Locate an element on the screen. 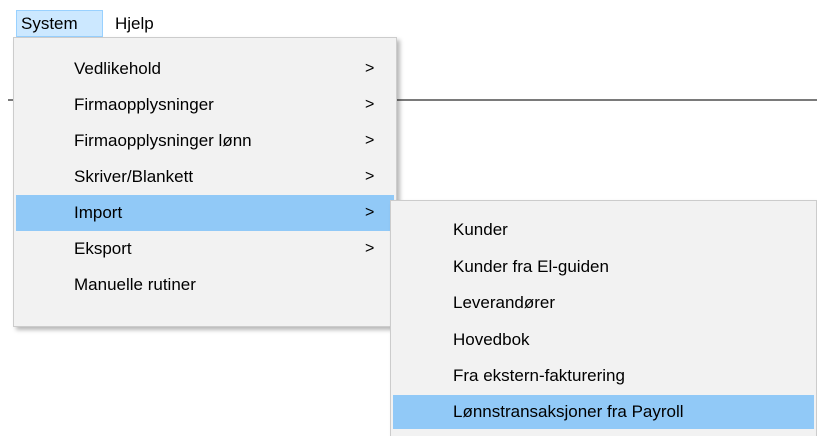  submenu-item-ekstern-fakturering: Fra ekstern-fakturering is located at coordinates (603, 376).